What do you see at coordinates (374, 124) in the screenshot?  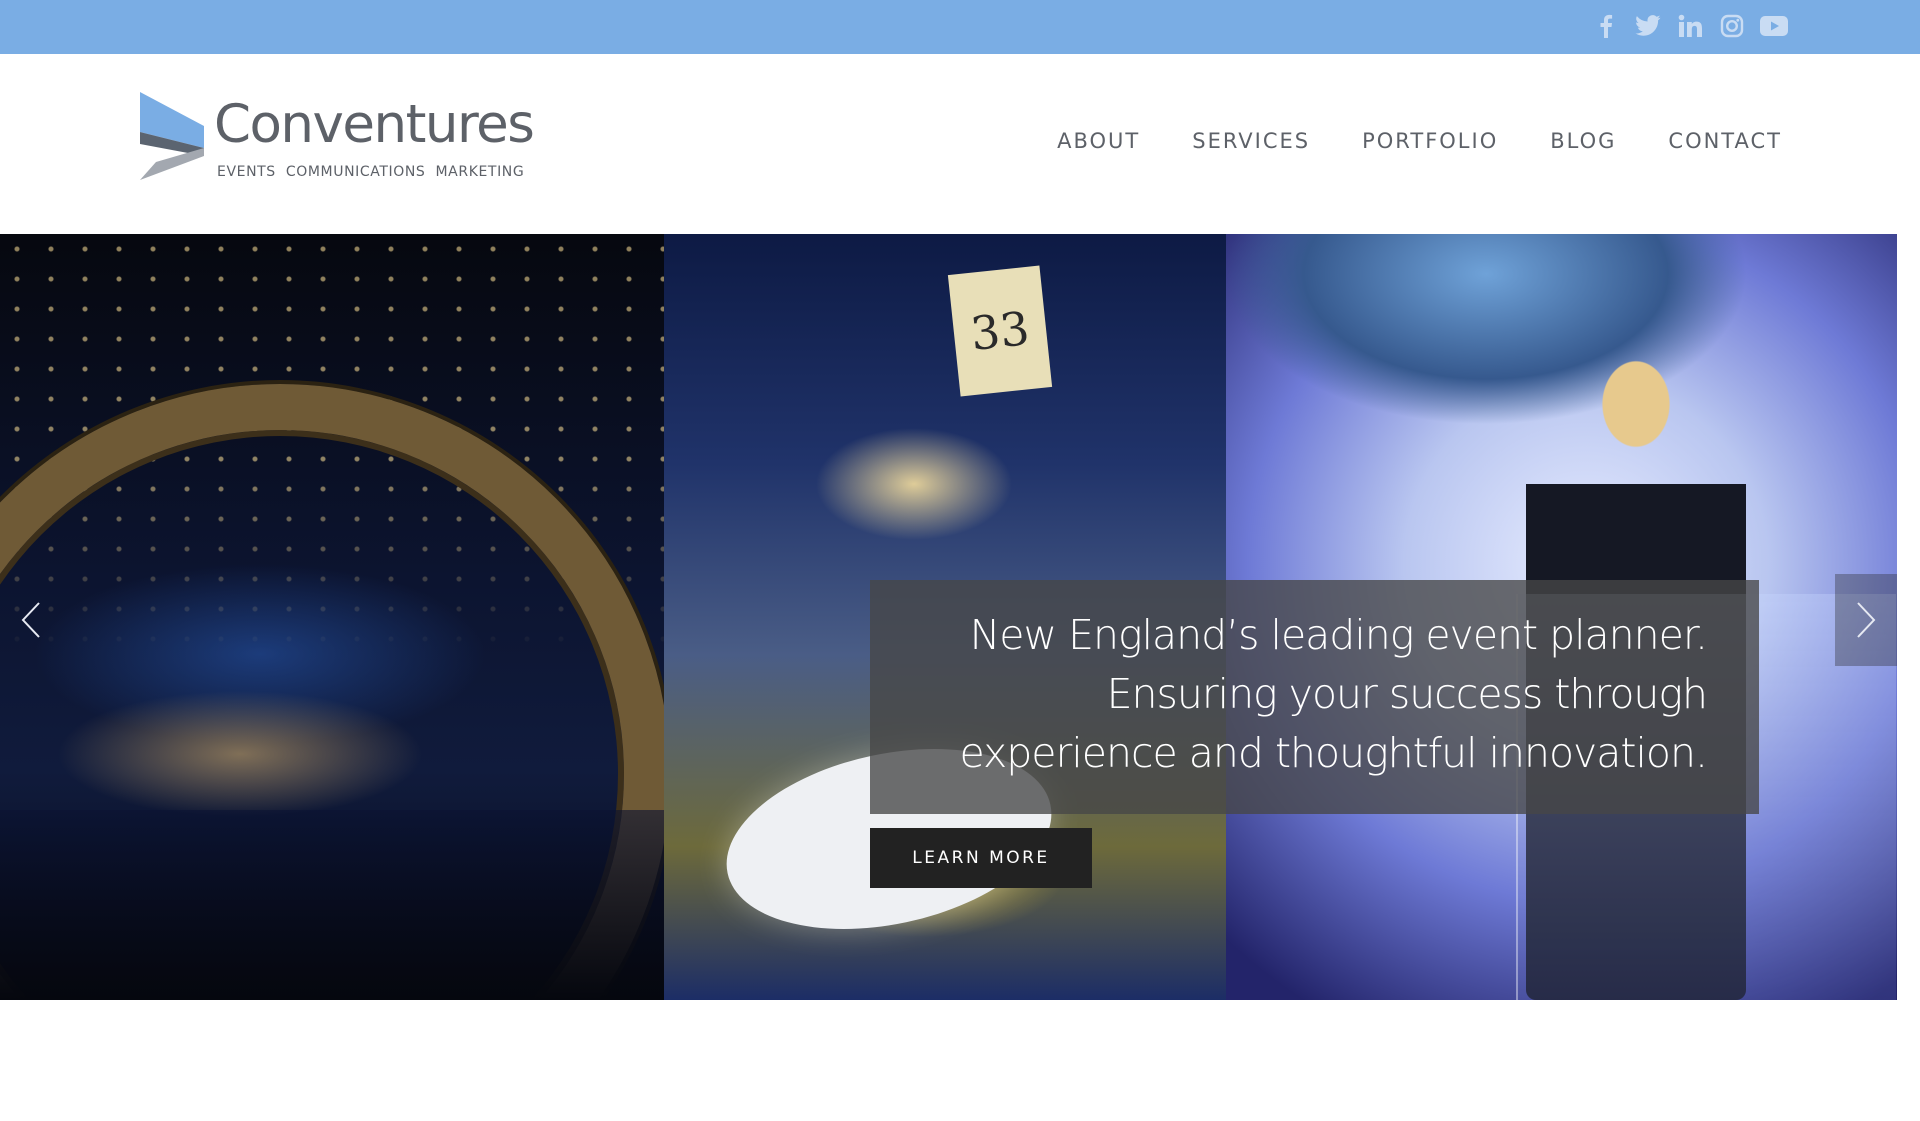 I see `brand-name: Conventures` at bounding box center [374, 124].